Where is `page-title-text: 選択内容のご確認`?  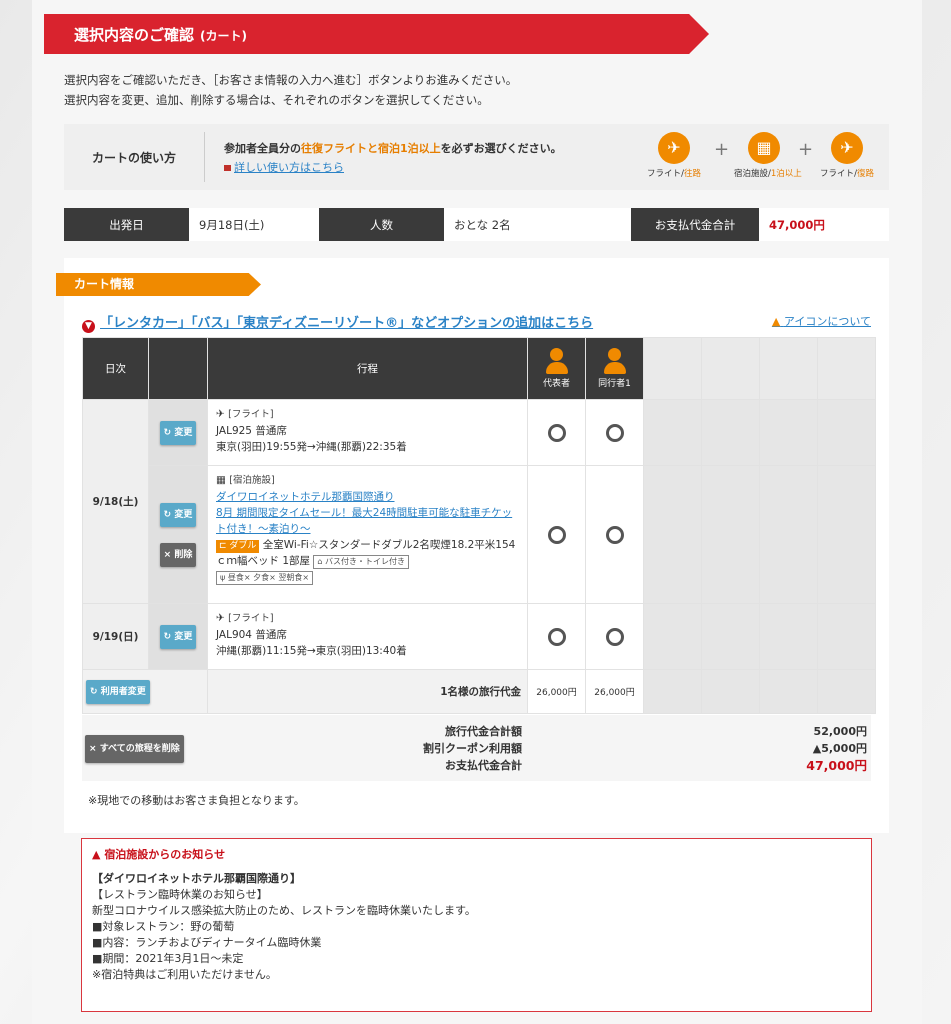 page-title-text: 選択内容のご確認 is located at coordinates (134, 35).